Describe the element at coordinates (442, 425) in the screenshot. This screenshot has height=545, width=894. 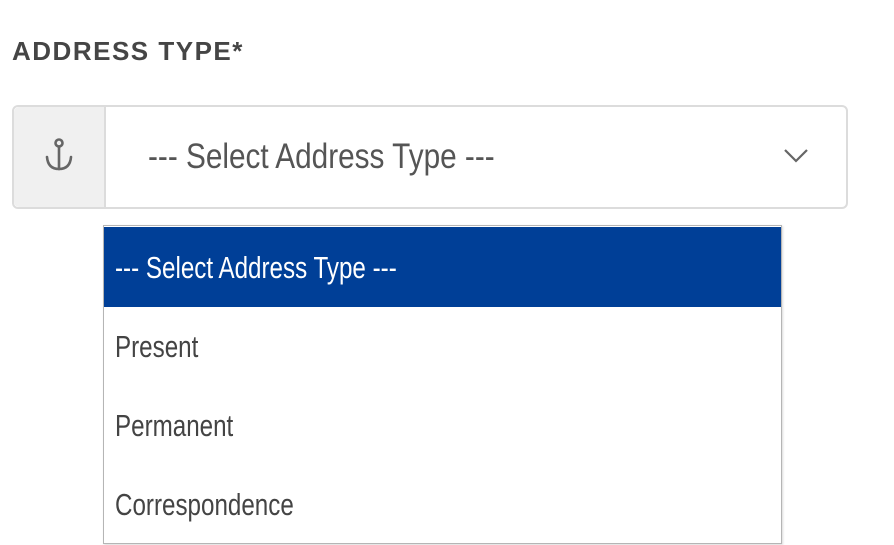
I see `option-permanent: Permanent` at that location.